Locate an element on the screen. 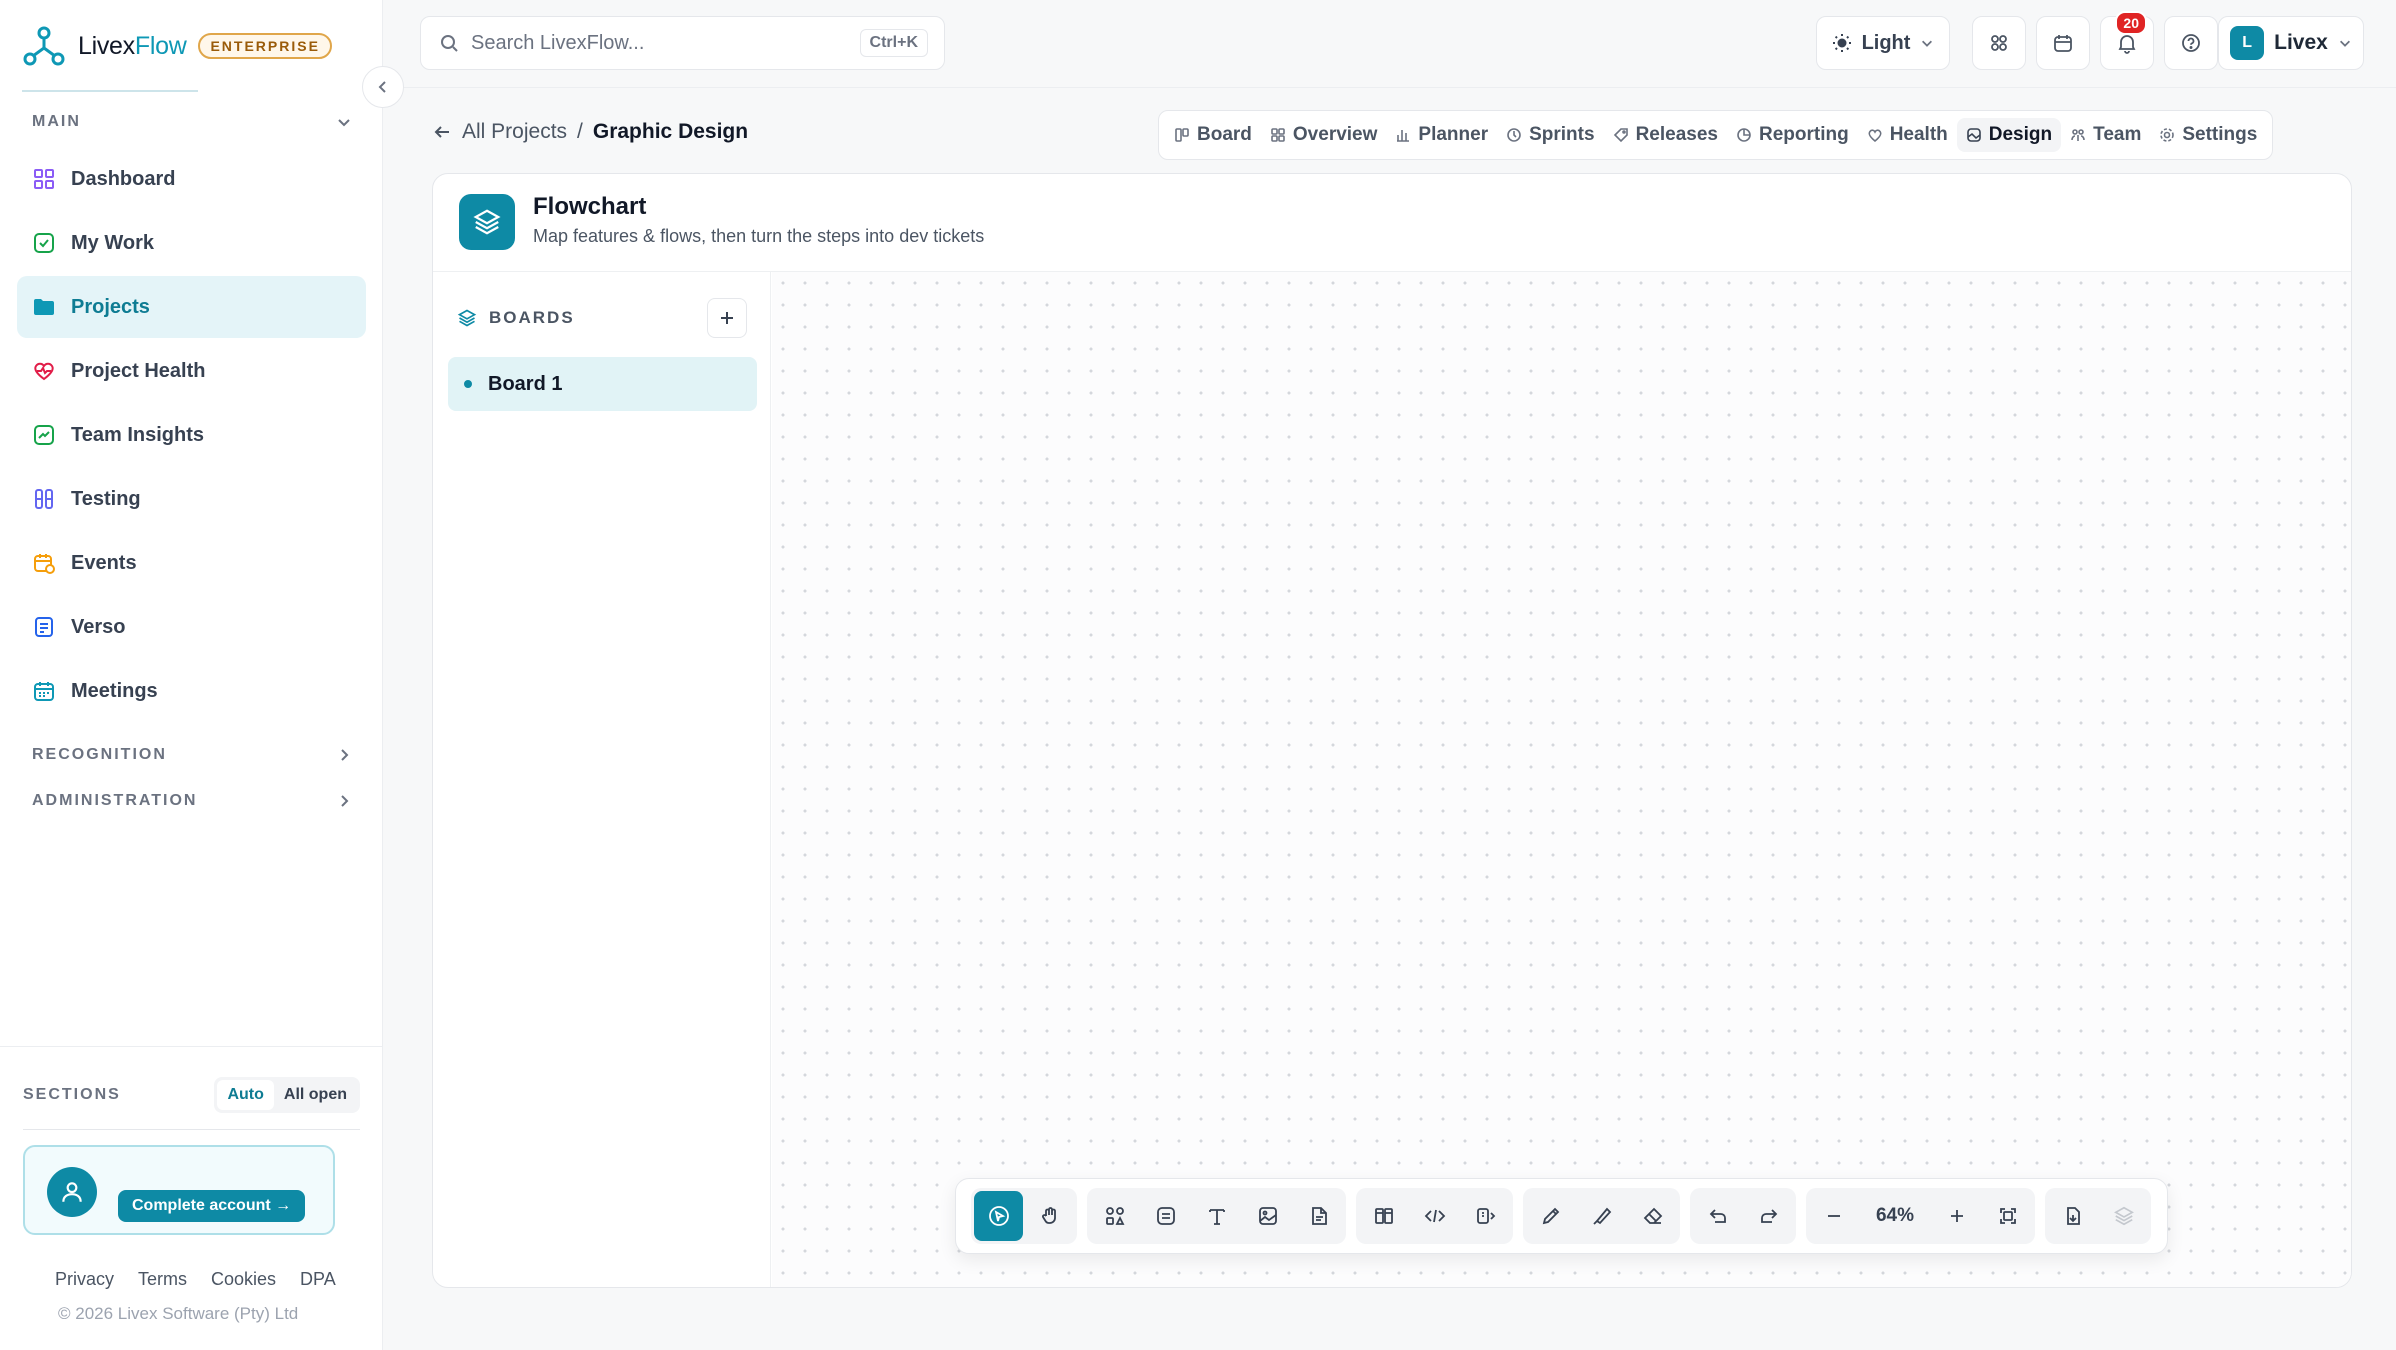 This screenshot has height=1350, width=2396. layers-icon is located at coordinates (2123, 1216).